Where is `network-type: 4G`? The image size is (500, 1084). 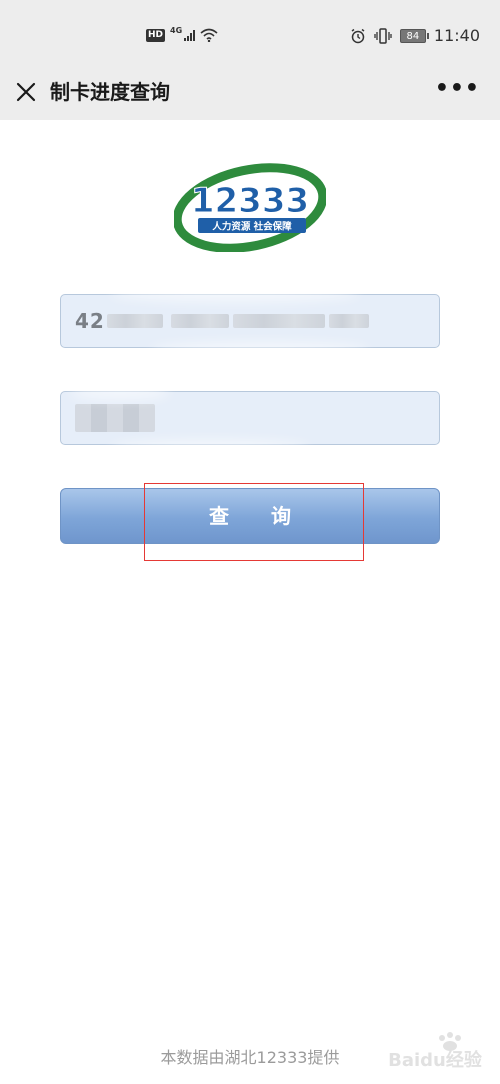
network-type: 4G is located at coordinates (176, 30).